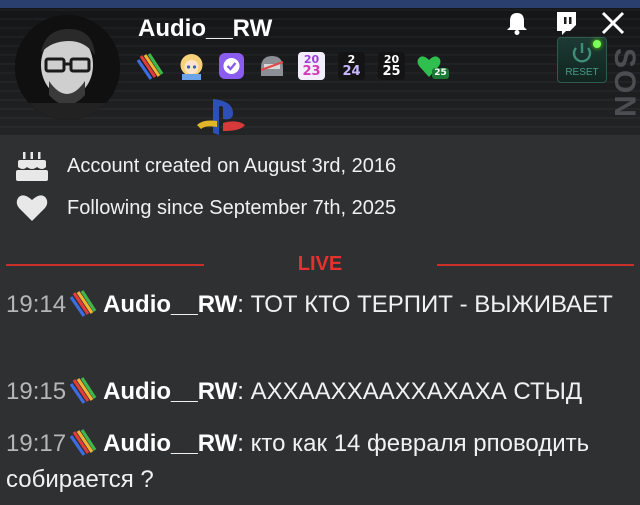 The height and width of the screenshot is (505, 640). What do you see at coordinates (431, 304) in the screenshot?
I see `message-text: ТОТ КТО ТЕРПИТ - ВЫЖИВАЕТ` at bounding box center [431, 304].